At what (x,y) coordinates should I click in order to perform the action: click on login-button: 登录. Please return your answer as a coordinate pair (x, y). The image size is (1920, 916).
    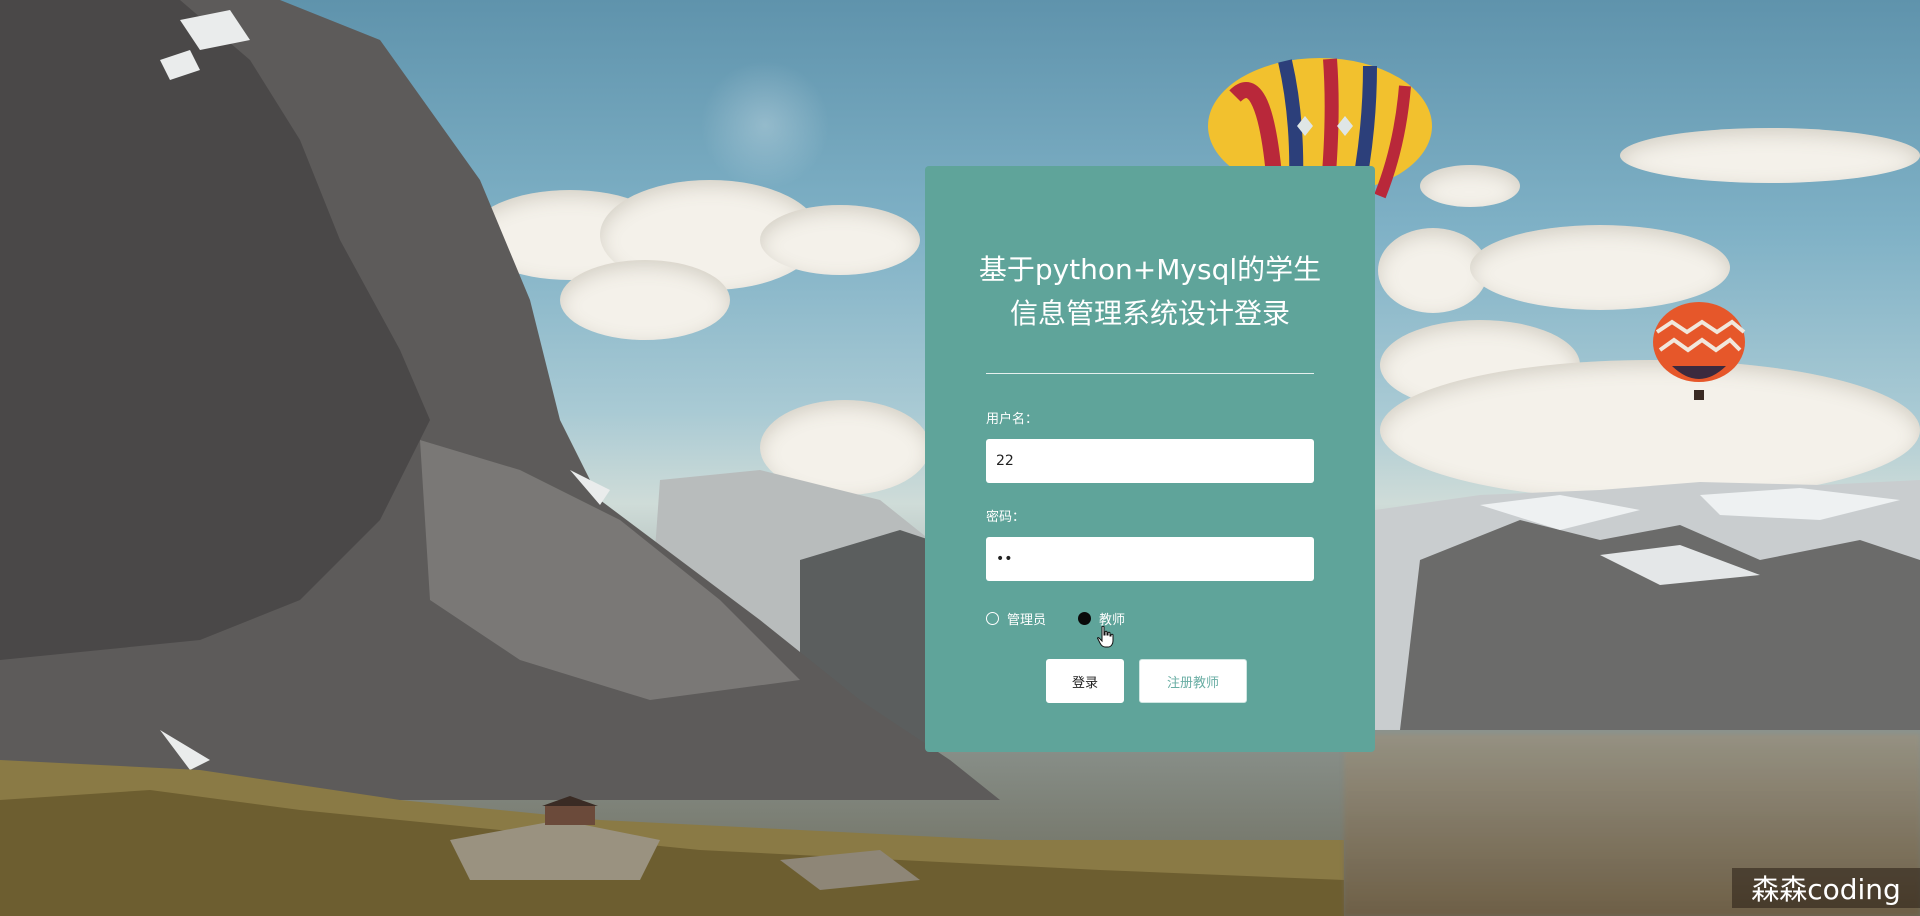
    Looking at the image, I should click on (1085, 681).